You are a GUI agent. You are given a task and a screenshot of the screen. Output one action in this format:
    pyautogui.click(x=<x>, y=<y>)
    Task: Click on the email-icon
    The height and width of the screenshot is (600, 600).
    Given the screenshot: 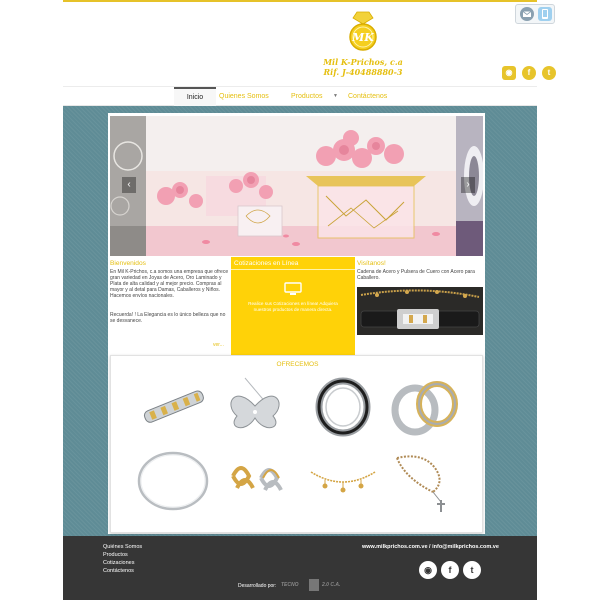 What is the action you would take?
    pyautogui.click(x=527, y=14)
    